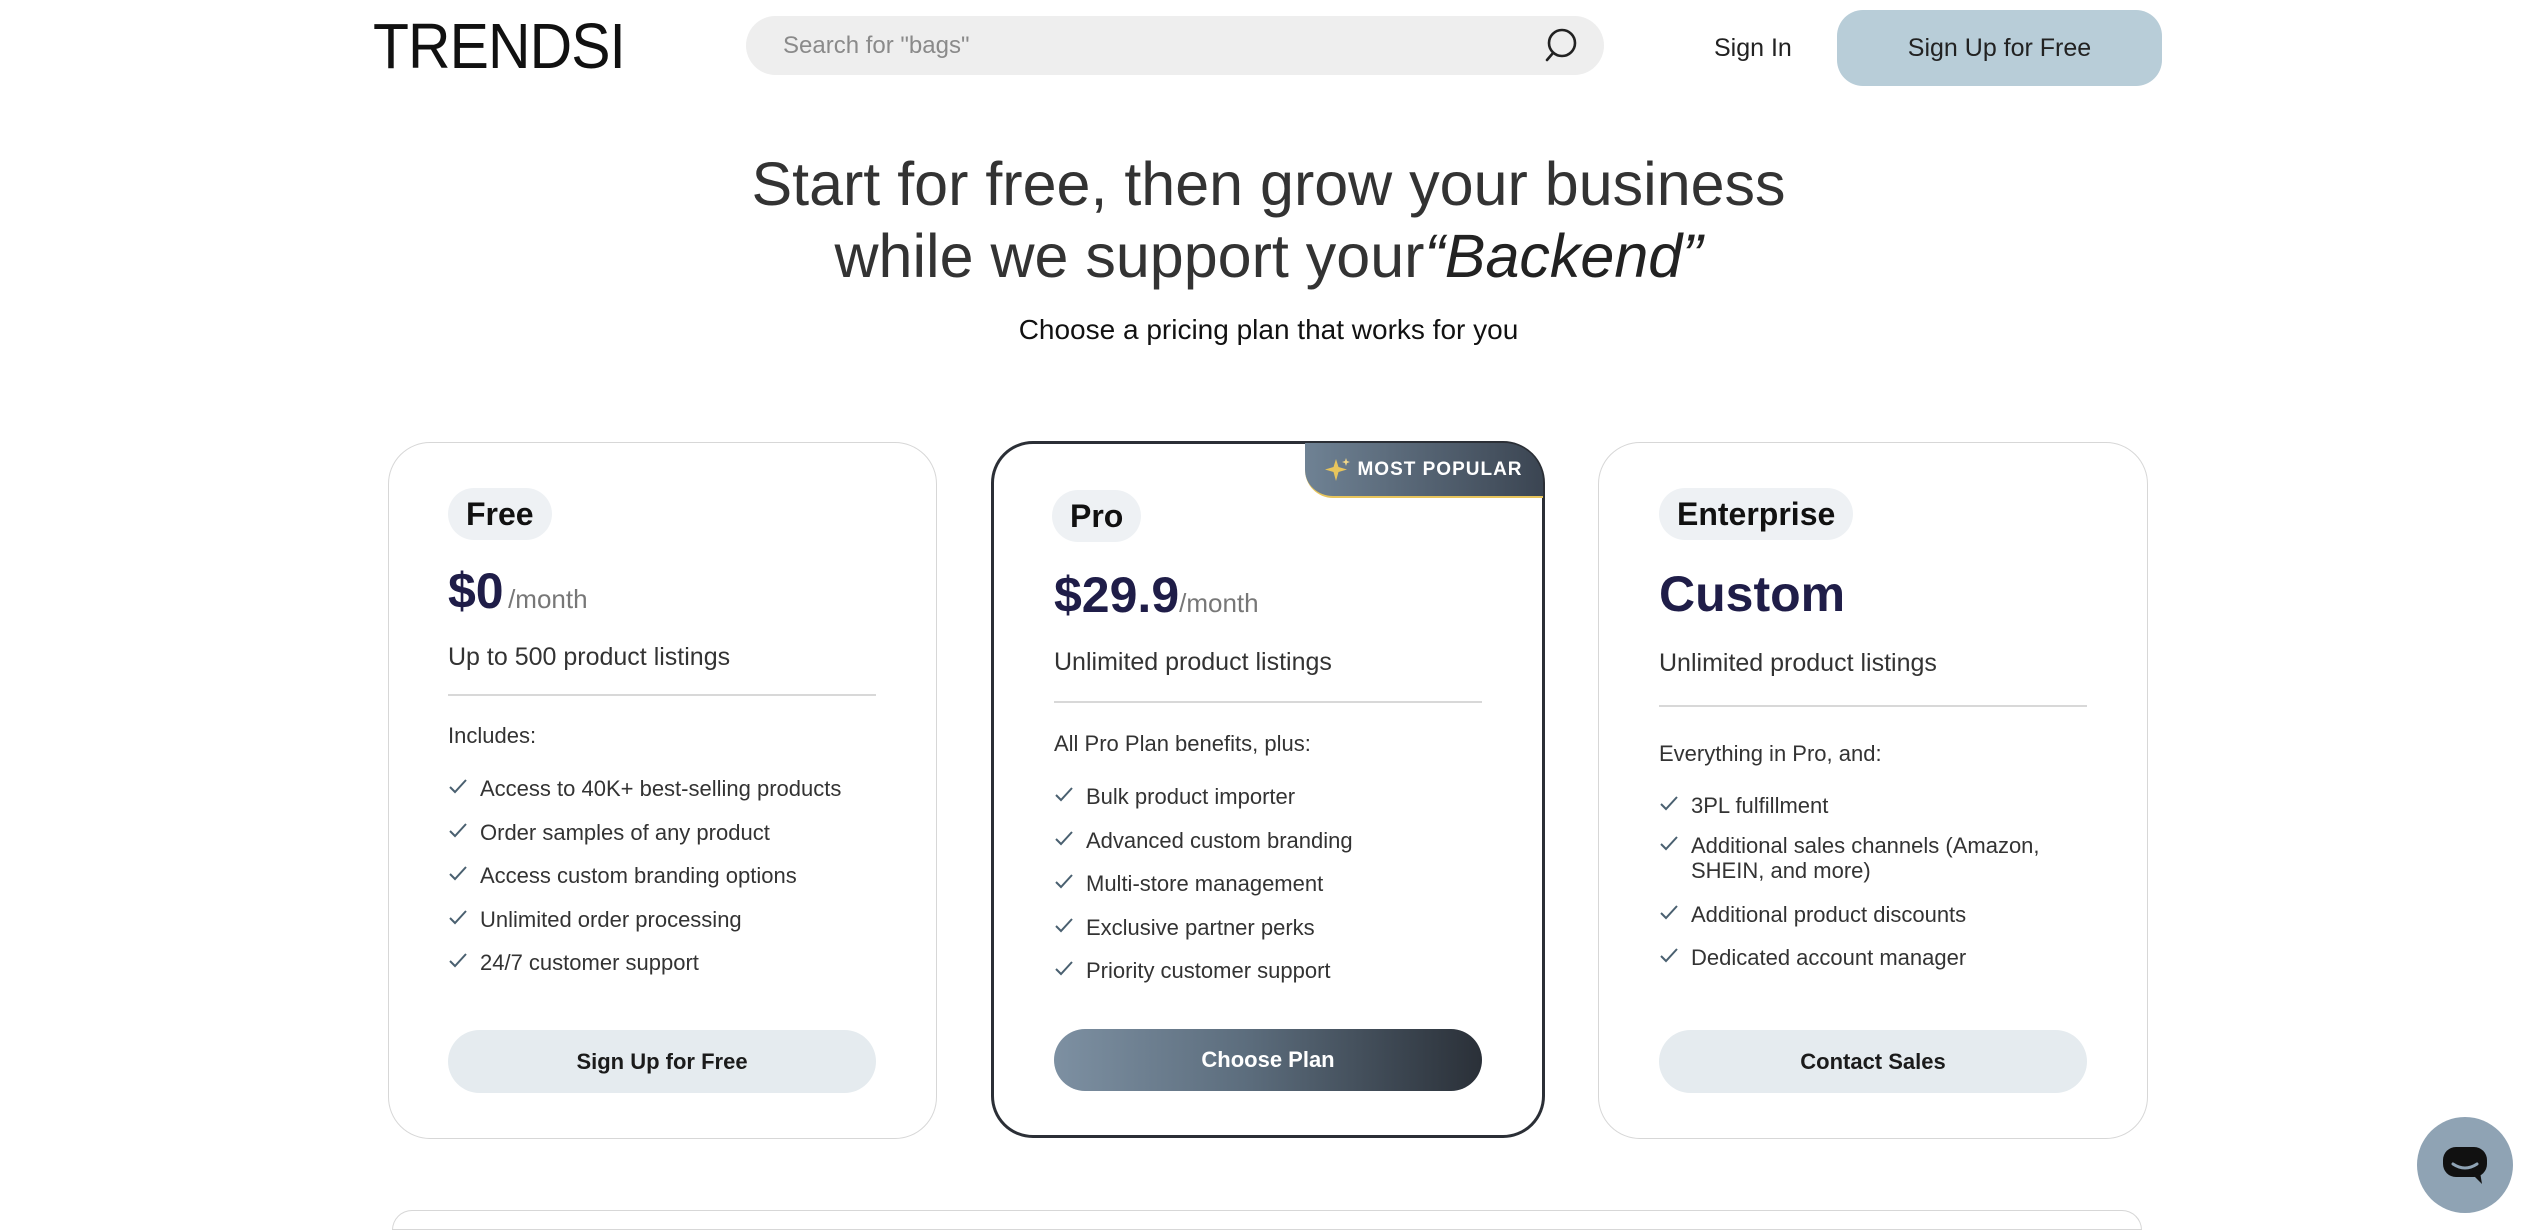  Describe the element at coordinates (1129, 256) in the screenshot. I see `hero-title-line-2-plain: while we support your` at that location.